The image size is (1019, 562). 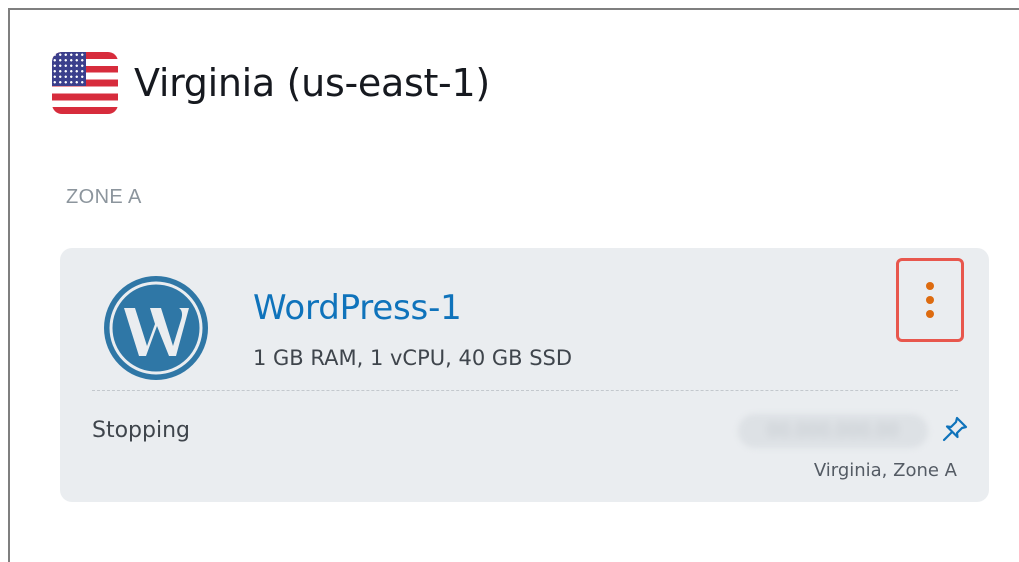 I want to click on instance-actions-menu-button, so click(x=930, y=300).